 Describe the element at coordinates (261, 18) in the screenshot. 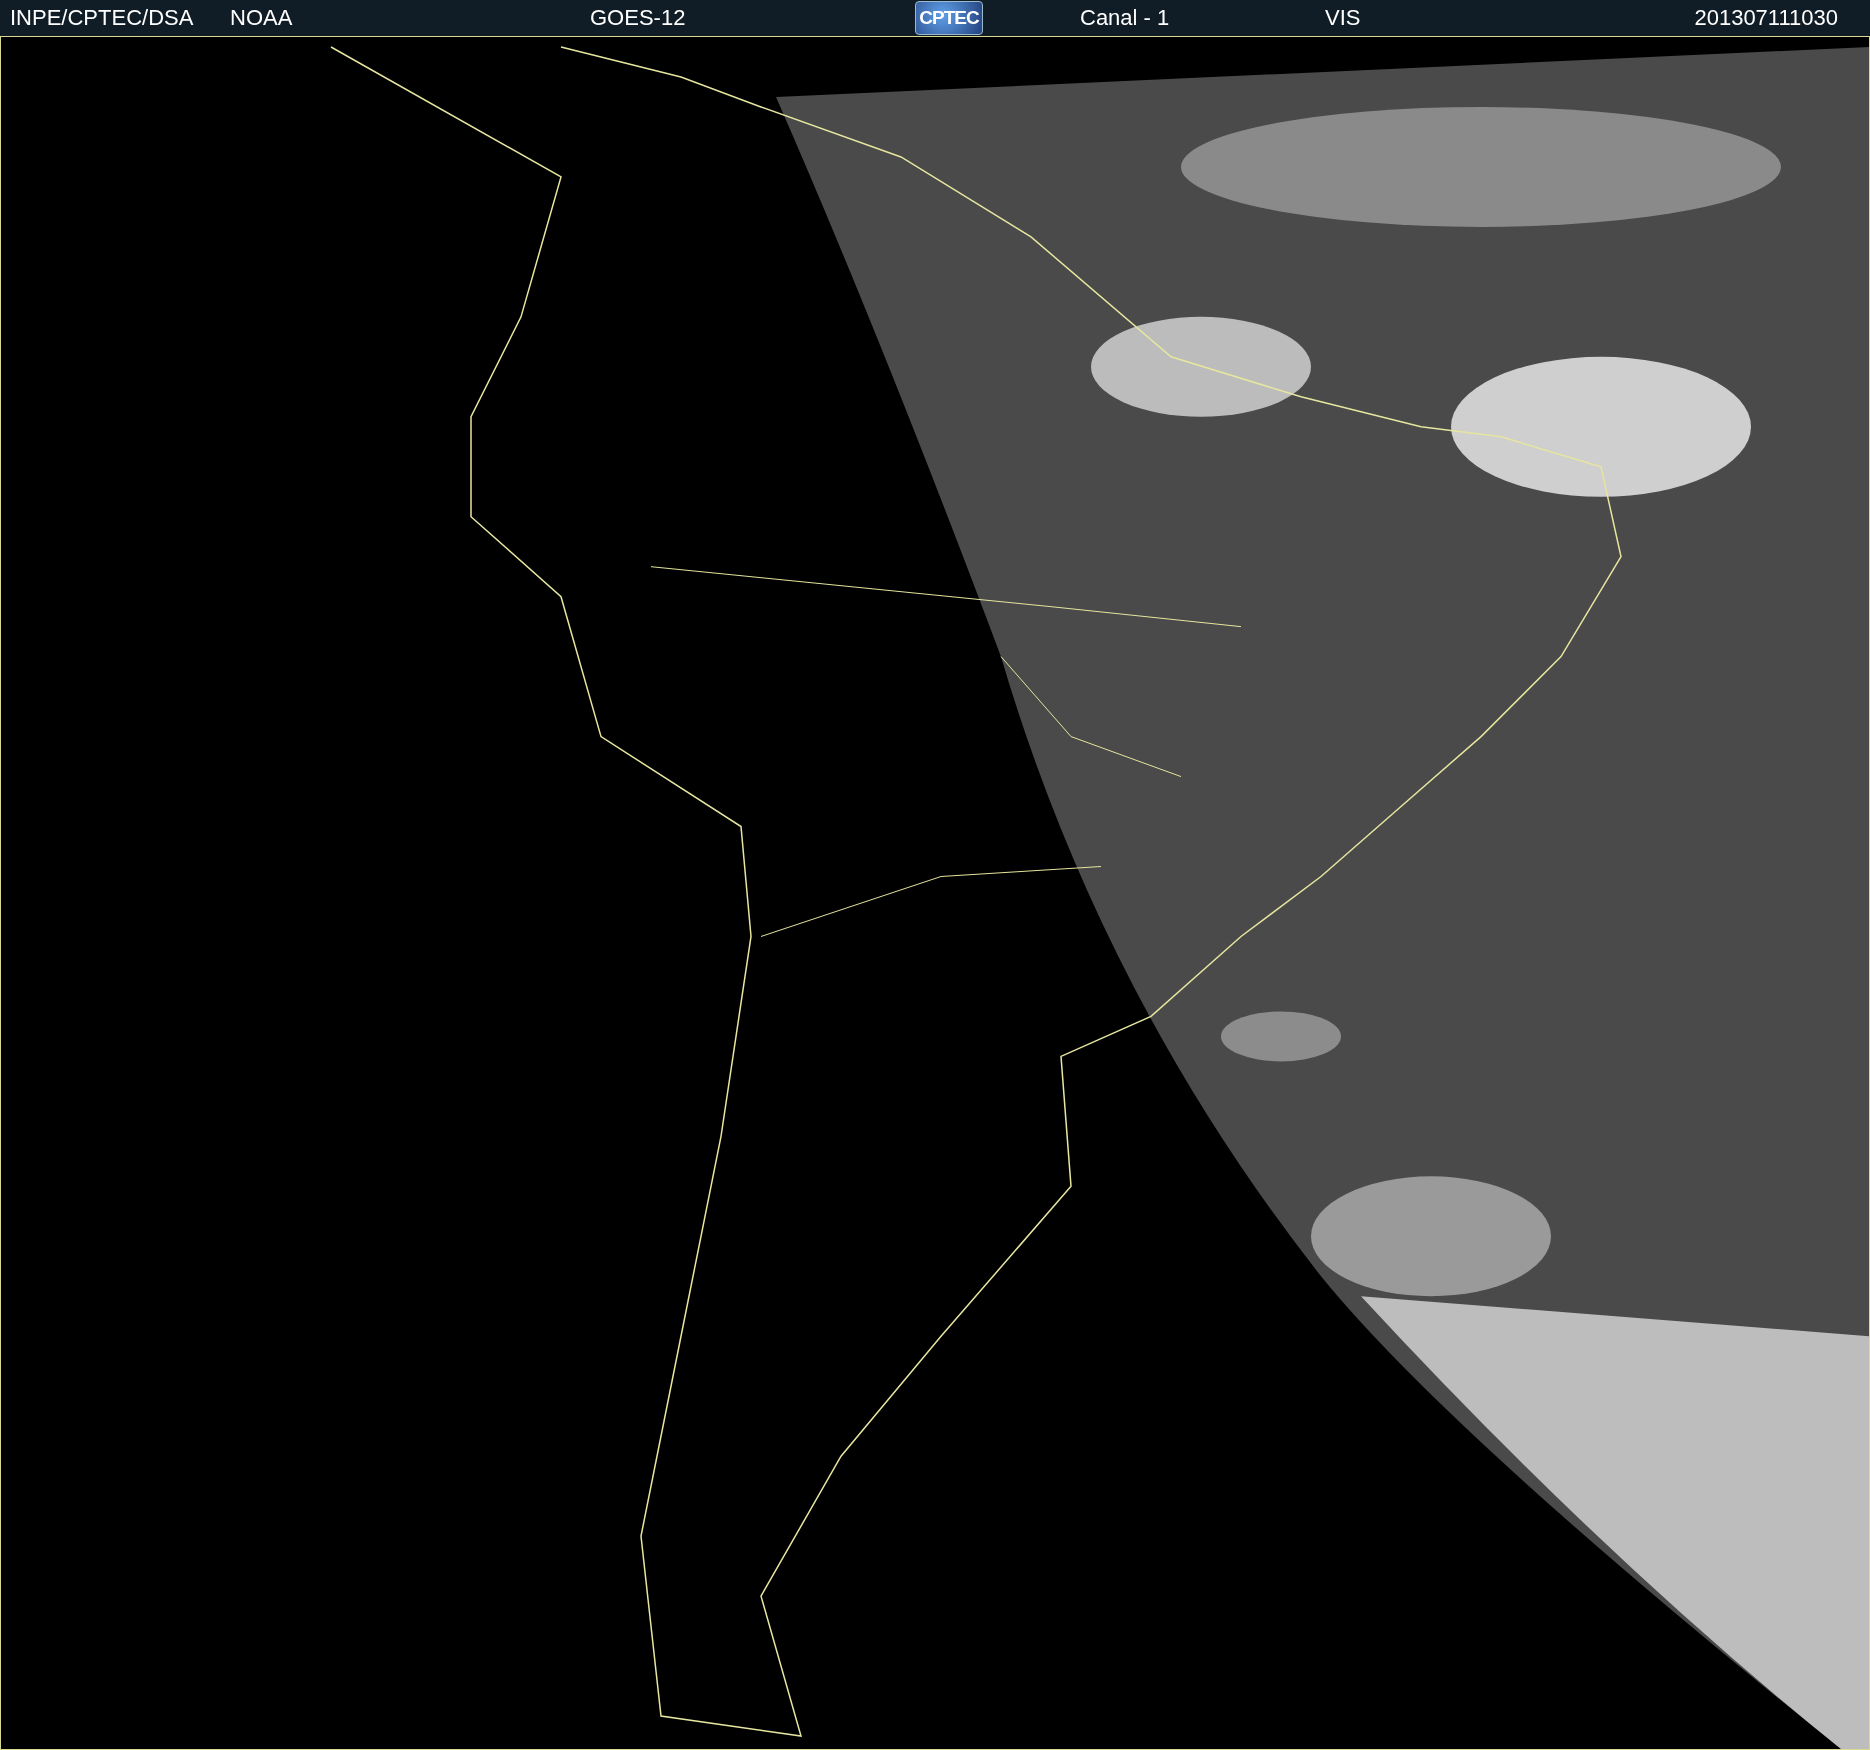

I see `header-label: NOAA` at that location.